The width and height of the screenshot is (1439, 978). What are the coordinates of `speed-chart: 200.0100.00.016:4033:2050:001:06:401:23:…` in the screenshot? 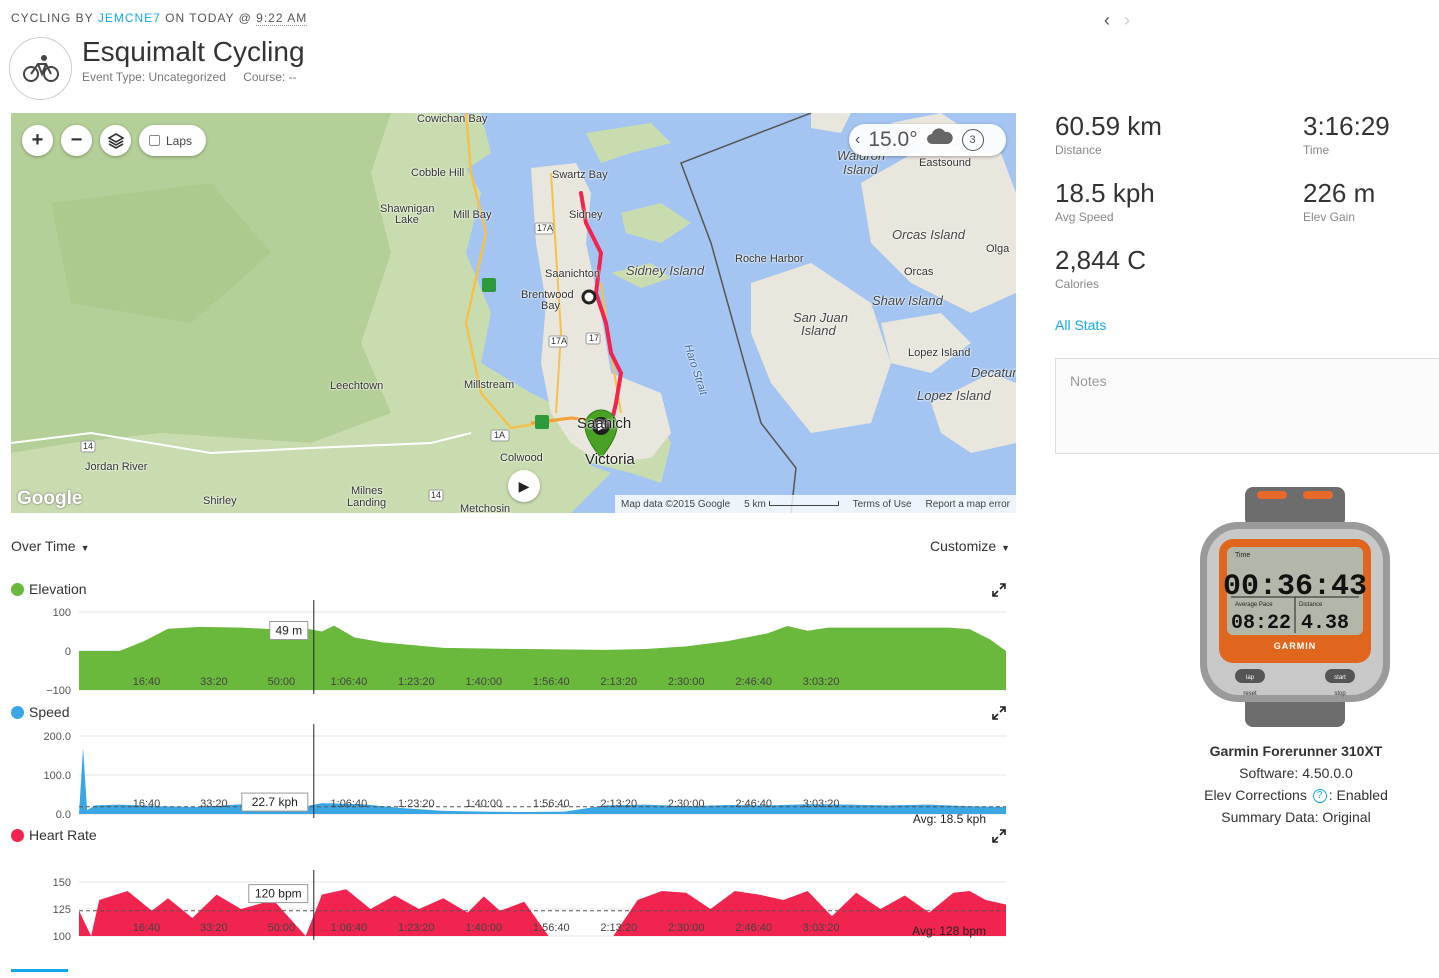 It's located at (508, 776).